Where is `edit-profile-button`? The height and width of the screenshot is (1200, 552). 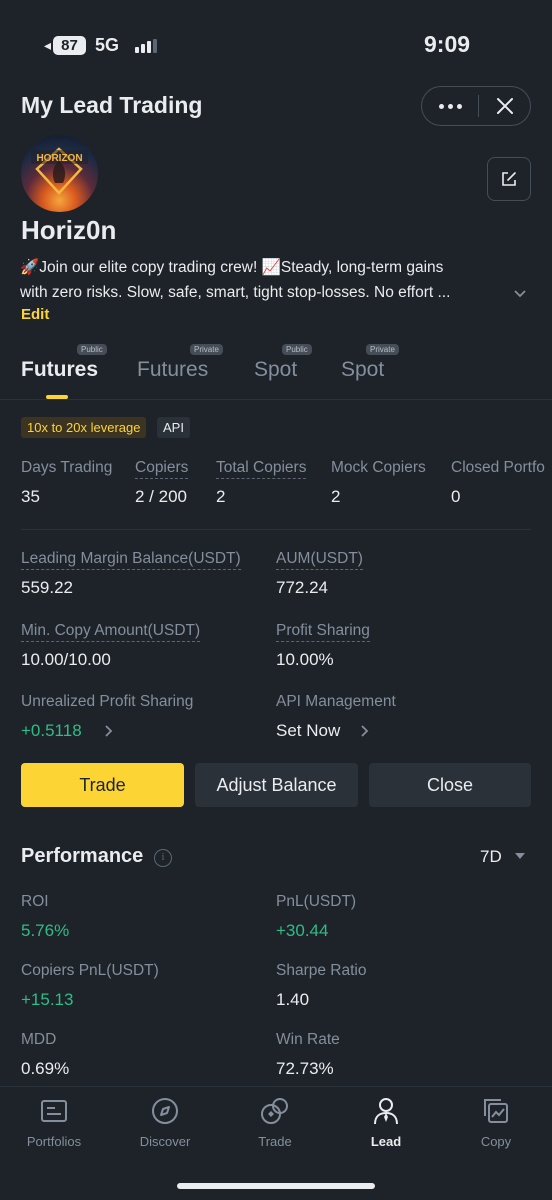 edit-profile-button is located at coordinates (509, 179).